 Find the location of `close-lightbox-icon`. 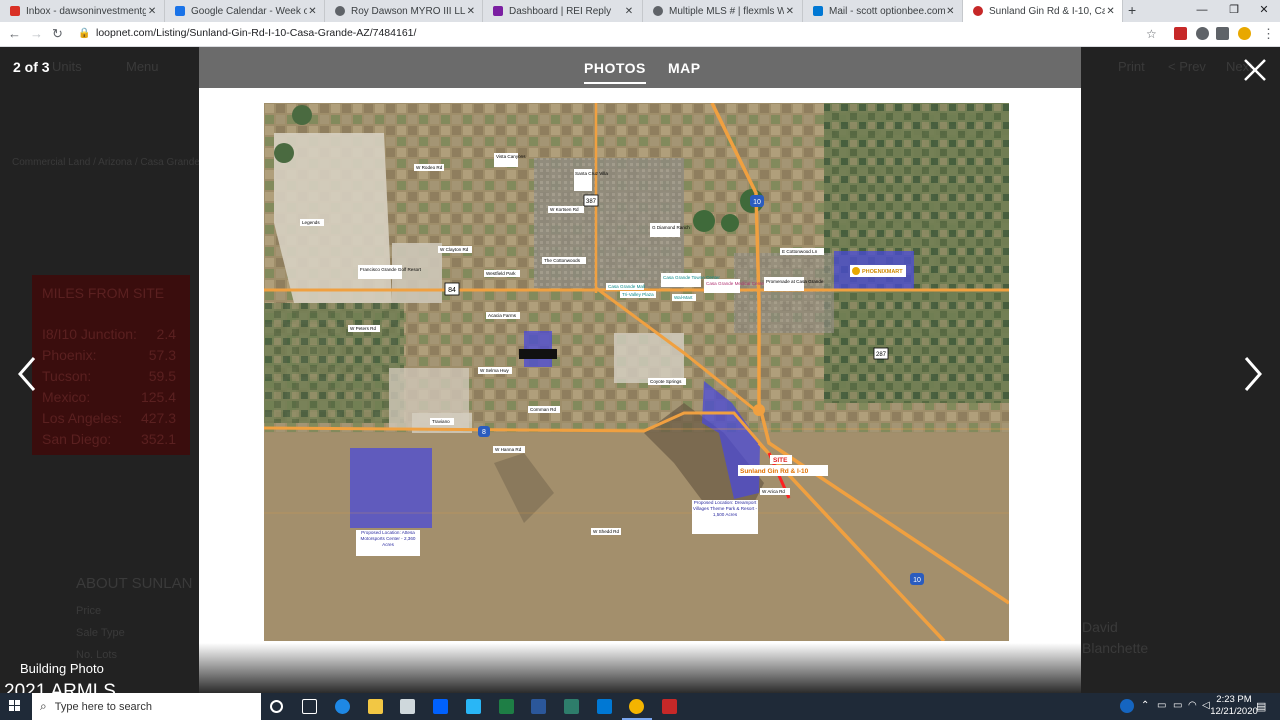

close-lightbox-icon is located at coordinates (1255, 70).